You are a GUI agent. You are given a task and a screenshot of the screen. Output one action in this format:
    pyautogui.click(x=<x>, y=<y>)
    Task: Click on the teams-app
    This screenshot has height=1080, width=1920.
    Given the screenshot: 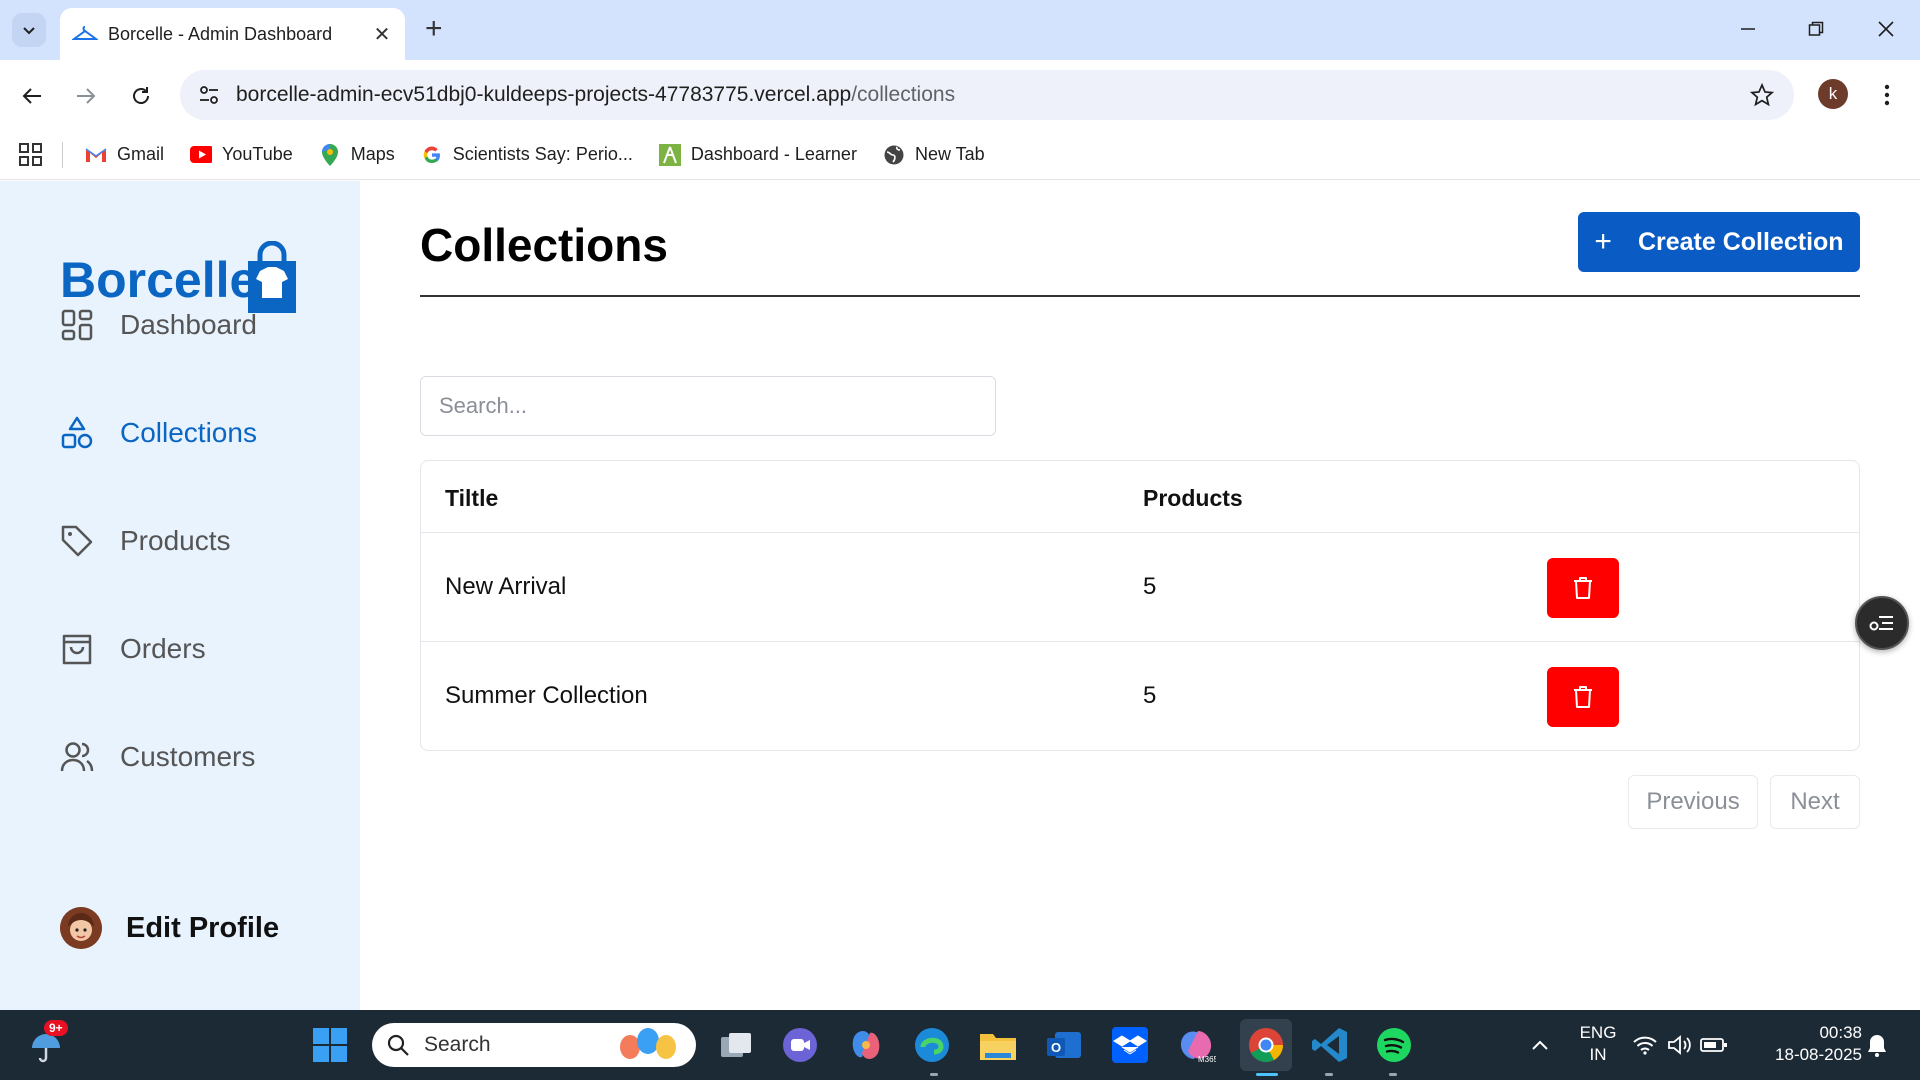 What is the action you would take?
    pyautogui.click(x=800, y=1045)
    